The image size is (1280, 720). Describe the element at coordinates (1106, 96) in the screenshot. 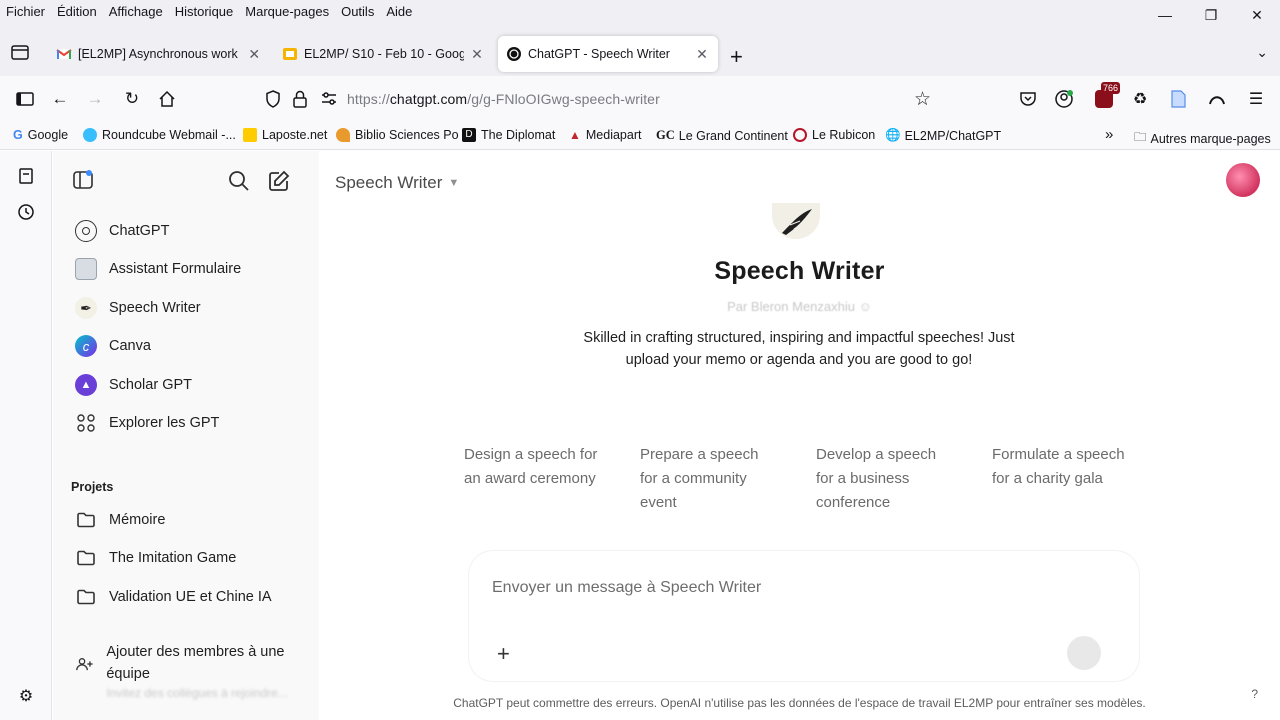

I see `adblock-extension-icon: 766` at that location.